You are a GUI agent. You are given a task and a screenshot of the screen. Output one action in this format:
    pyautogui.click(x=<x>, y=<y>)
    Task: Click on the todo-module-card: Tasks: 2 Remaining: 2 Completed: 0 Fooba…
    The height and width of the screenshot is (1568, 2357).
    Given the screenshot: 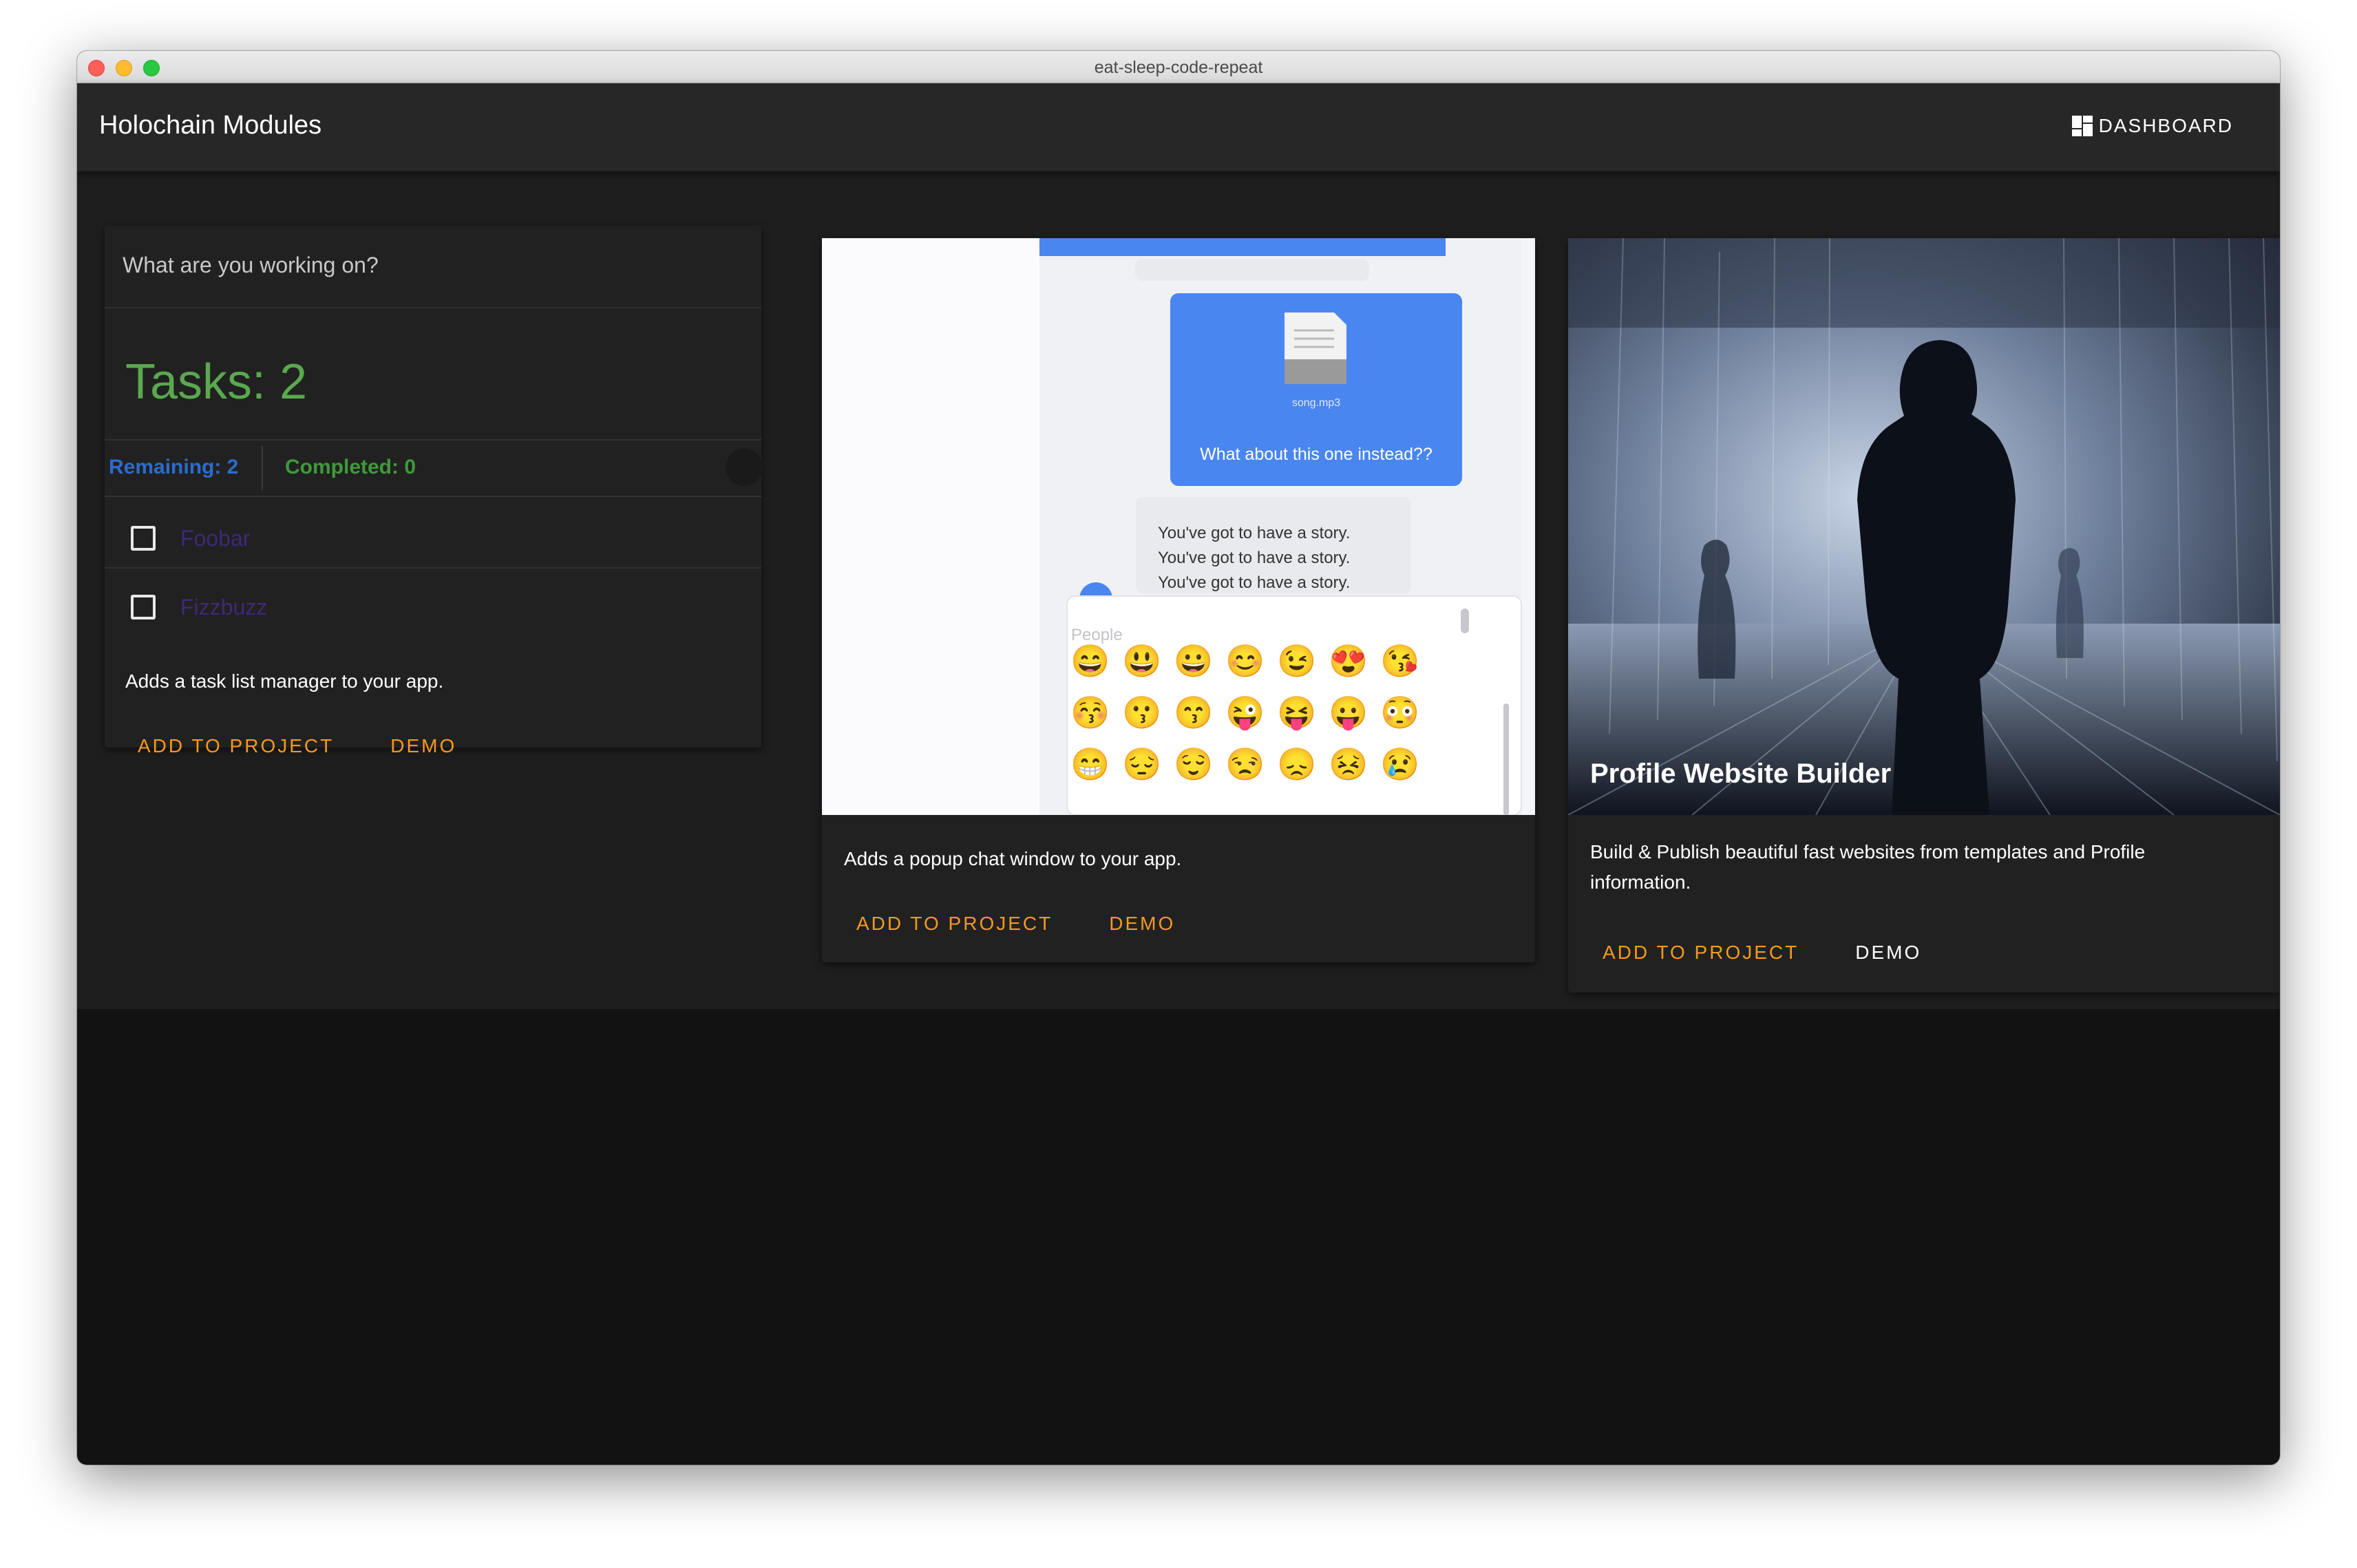 What is the action you would take?
    pyautogui.click(x=434, y=491)
    